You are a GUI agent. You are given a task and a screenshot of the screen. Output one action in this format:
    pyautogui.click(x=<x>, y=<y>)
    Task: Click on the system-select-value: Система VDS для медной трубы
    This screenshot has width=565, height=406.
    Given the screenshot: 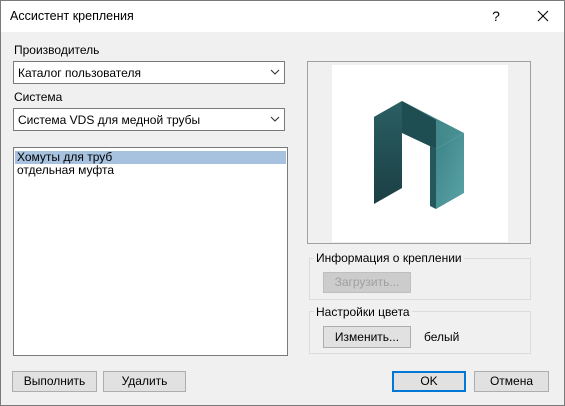 What is the action you would take?
    pyautogui.click(x=109, y=120)
    